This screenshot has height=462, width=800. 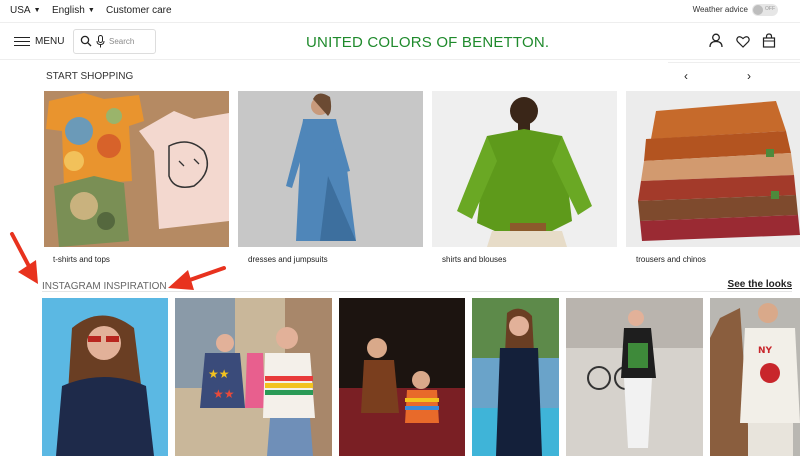 I want to click on svg-text: NY, so click(x=765, y=351).